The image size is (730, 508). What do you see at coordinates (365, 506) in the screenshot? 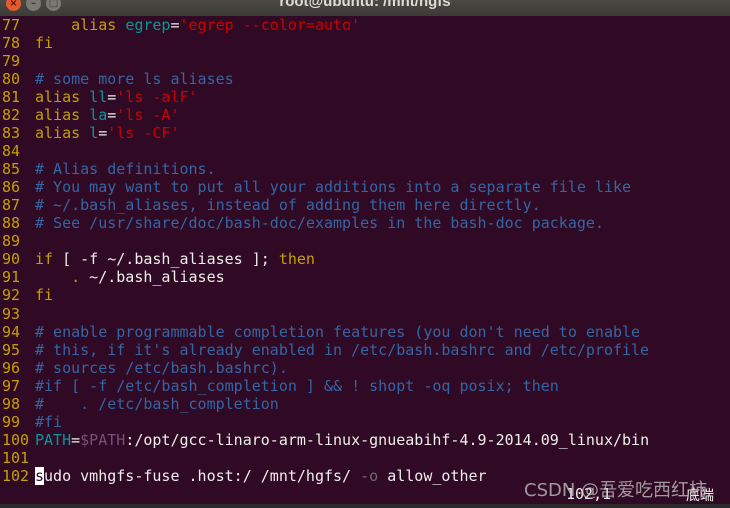
I see `window-bottom-border` at bounding box center [365, 506].